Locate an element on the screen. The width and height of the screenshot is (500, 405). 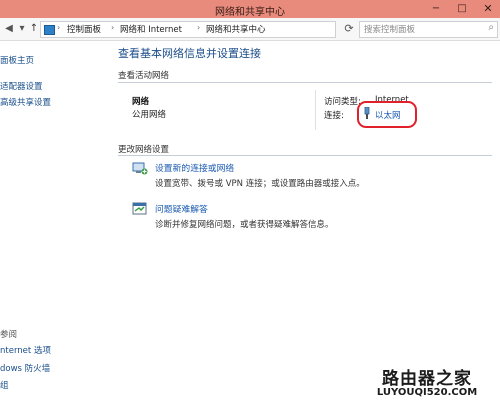
sidebar-item-internet-options: nternet 选项 is located at coordinates (25, 350).